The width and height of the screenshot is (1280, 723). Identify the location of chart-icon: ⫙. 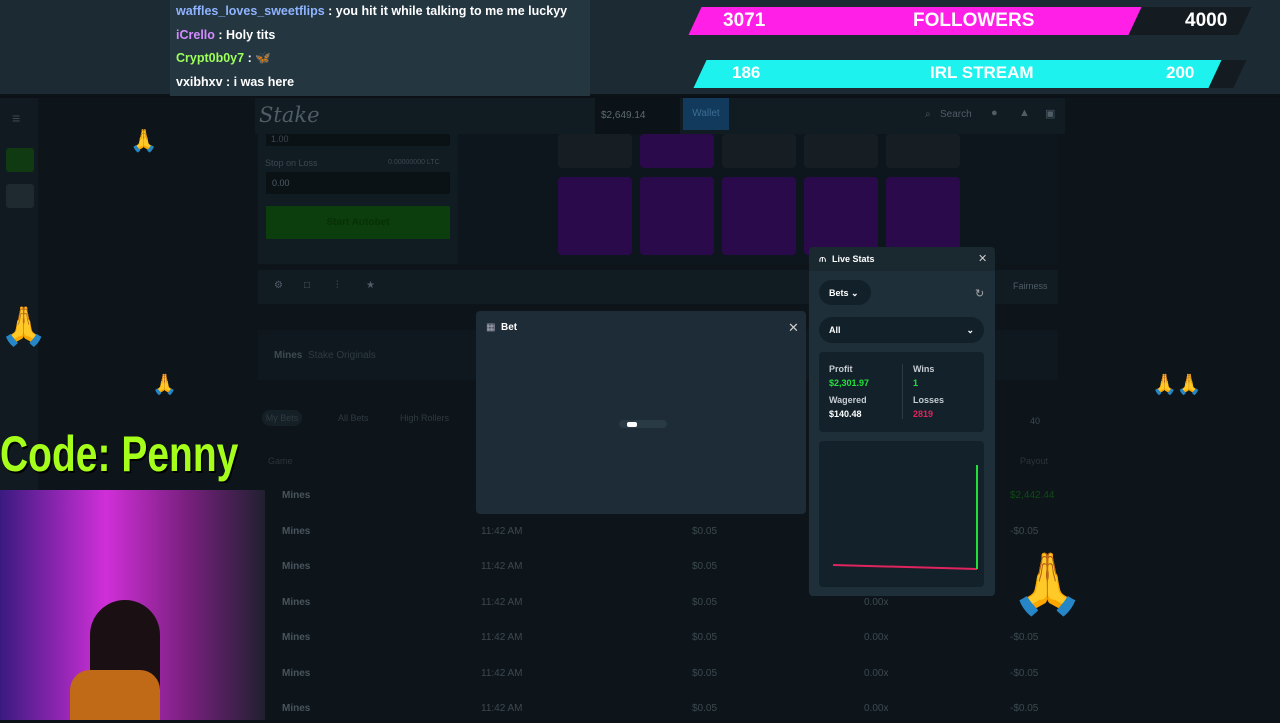
(822, 259).